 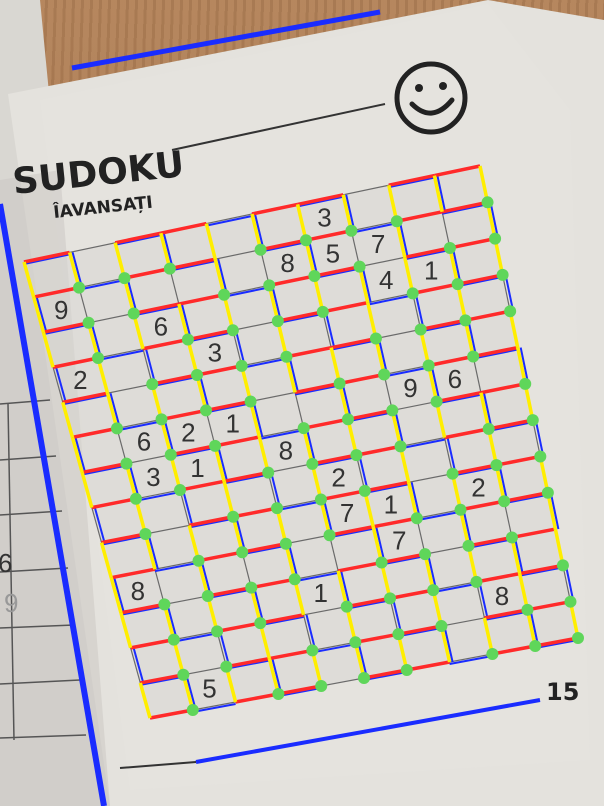 I want to click on sudoku-digit: 9, so click(x=61, y=310).